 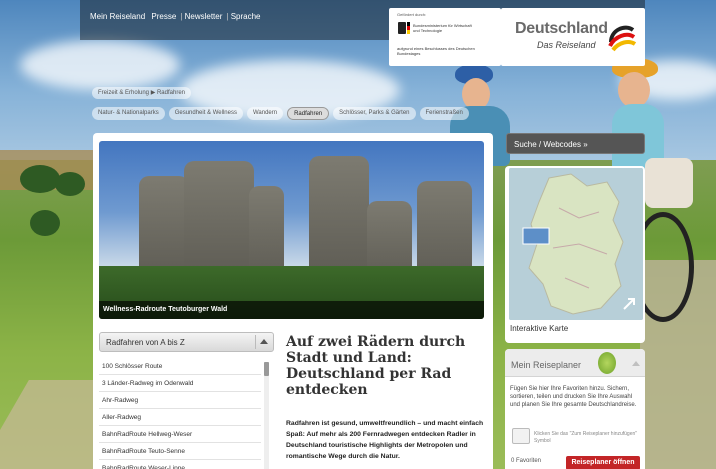 What do you see at coordinates (566, 45) in the screenshot?
I see `brand-subtitle: Das Reiseland` at bounding box center [566, 45].